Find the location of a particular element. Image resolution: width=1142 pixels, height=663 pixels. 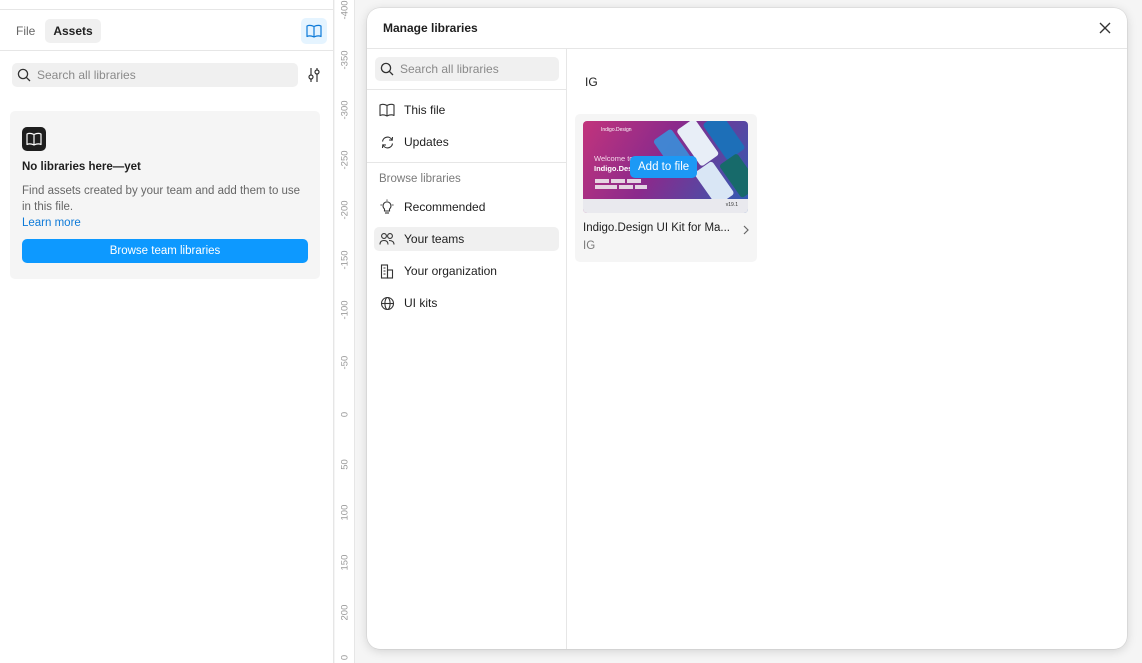

chevron-right-icon is located at coordinates (746, 230).